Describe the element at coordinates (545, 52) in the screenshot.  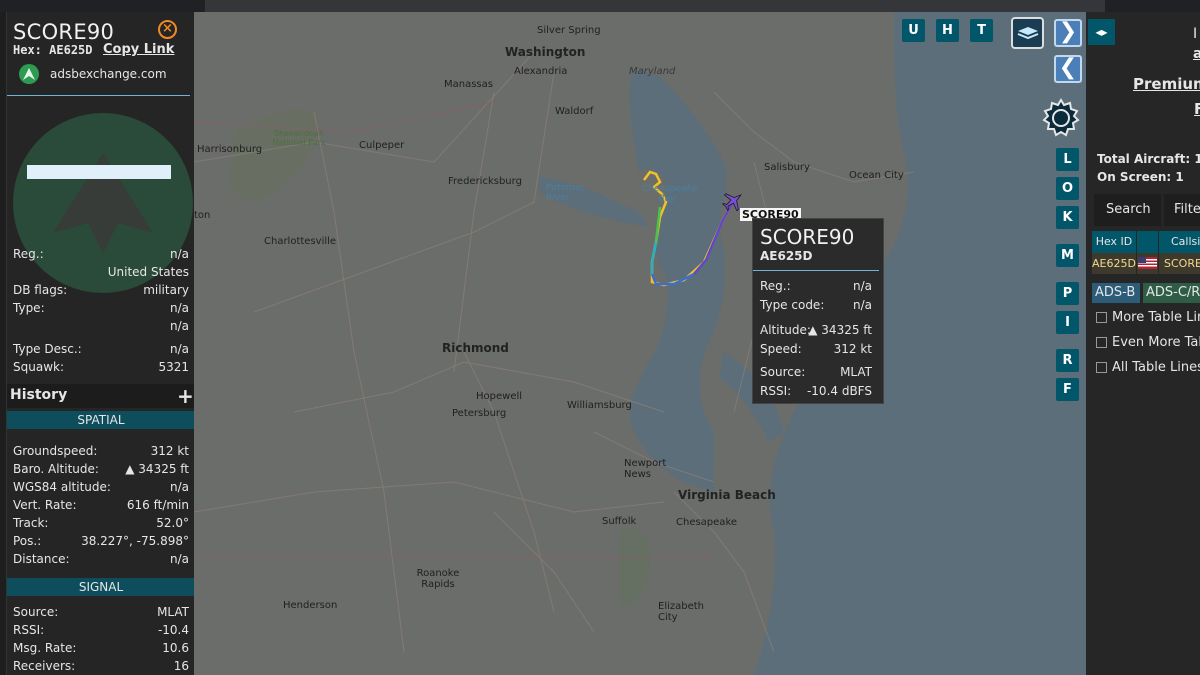
I see `map-label-washington: Washington` at that location.